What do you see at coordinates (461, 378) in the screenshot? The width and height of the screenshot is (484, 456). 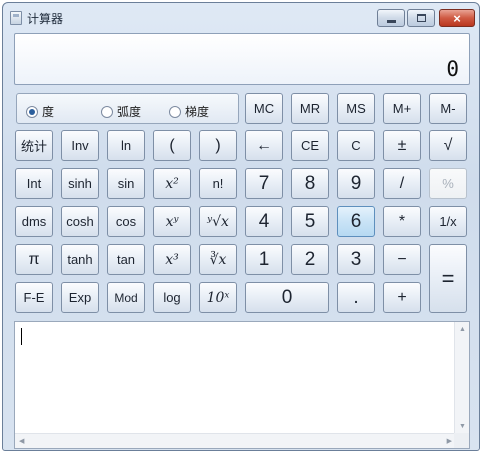 I see `vertical-scrollbar: ▲ ▼` at bounding box center [461, 378].